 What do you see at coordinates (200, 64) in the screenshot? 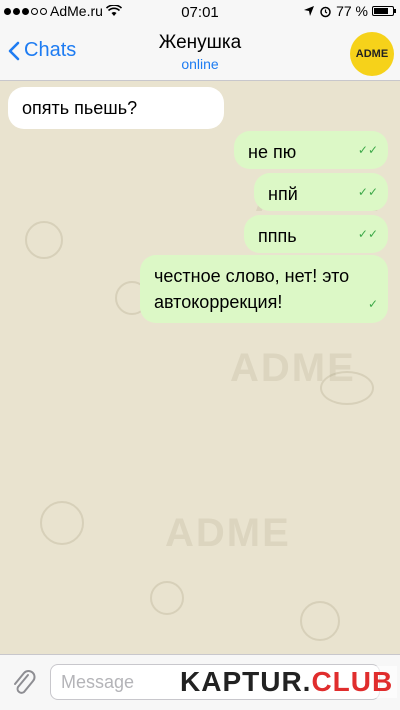
I see `chat-status: online` at bounding box center [200, 64].